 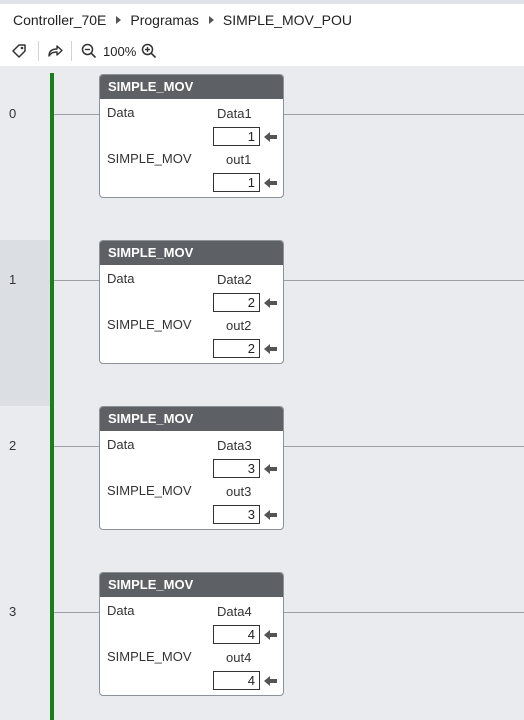 I want to click on zoom-out-button, so click(x=89, y=51).